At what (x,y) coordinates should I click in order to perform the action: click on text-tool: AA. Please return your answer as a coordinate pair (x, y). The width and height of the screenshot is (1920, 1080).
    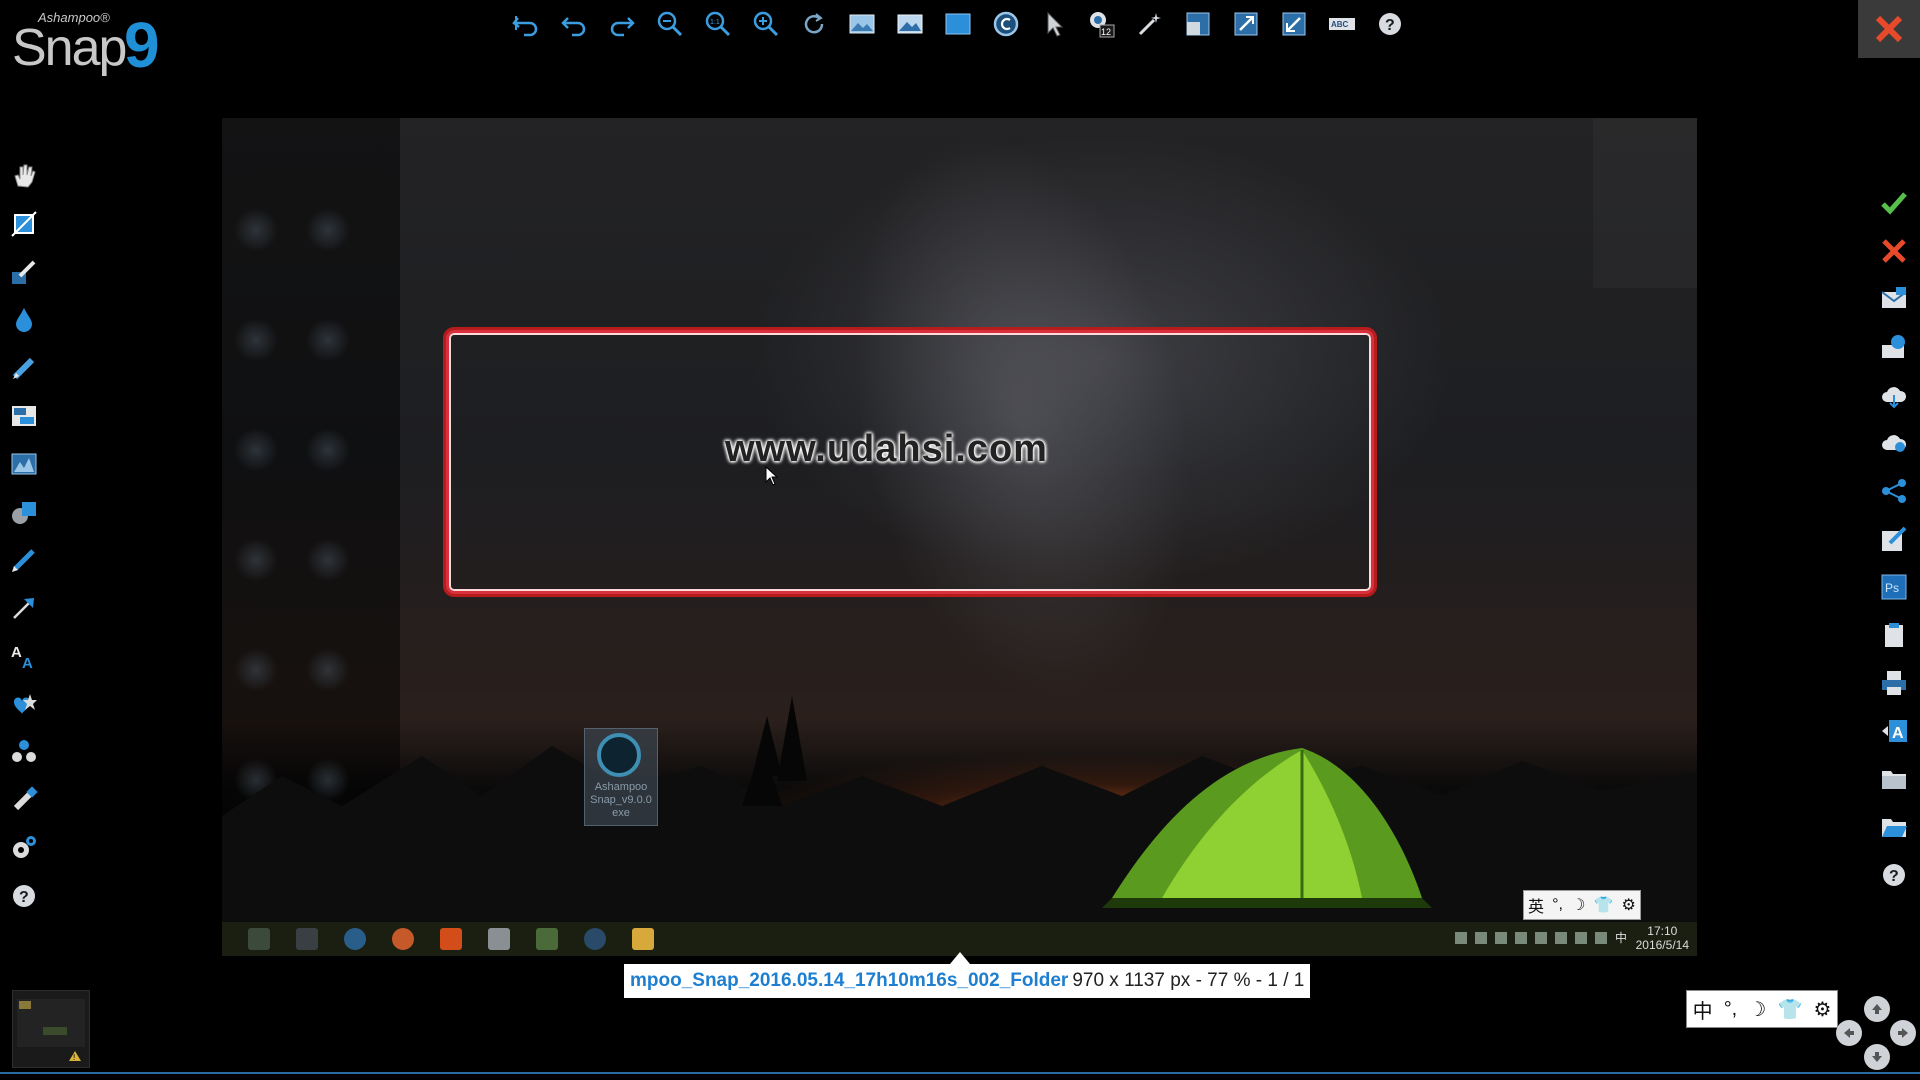
    Looking at the image, I should click on (24, 656).